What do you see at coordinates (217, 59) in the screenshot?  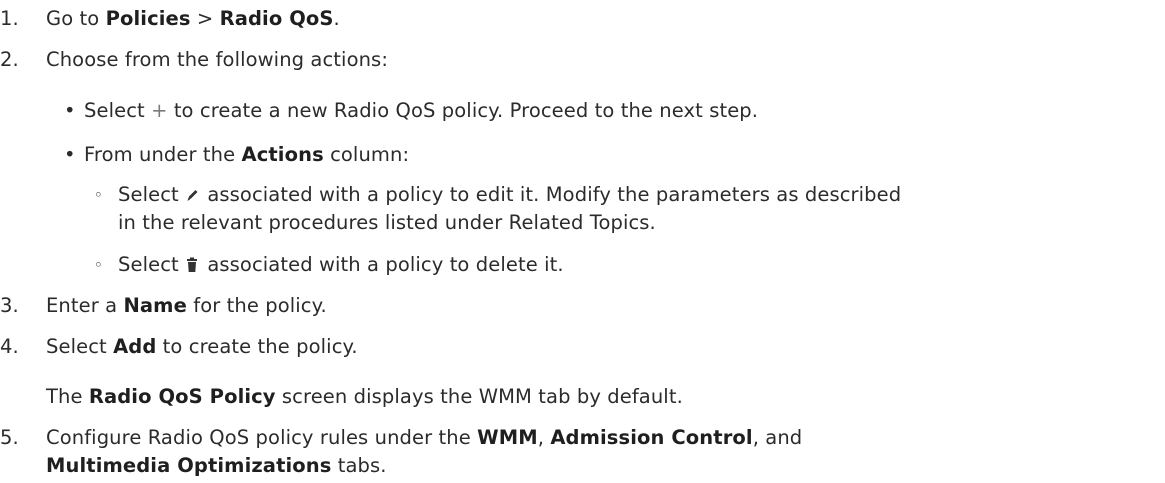 I see `step-text: Choose from the following actions:` at bounding box center [217, 59].